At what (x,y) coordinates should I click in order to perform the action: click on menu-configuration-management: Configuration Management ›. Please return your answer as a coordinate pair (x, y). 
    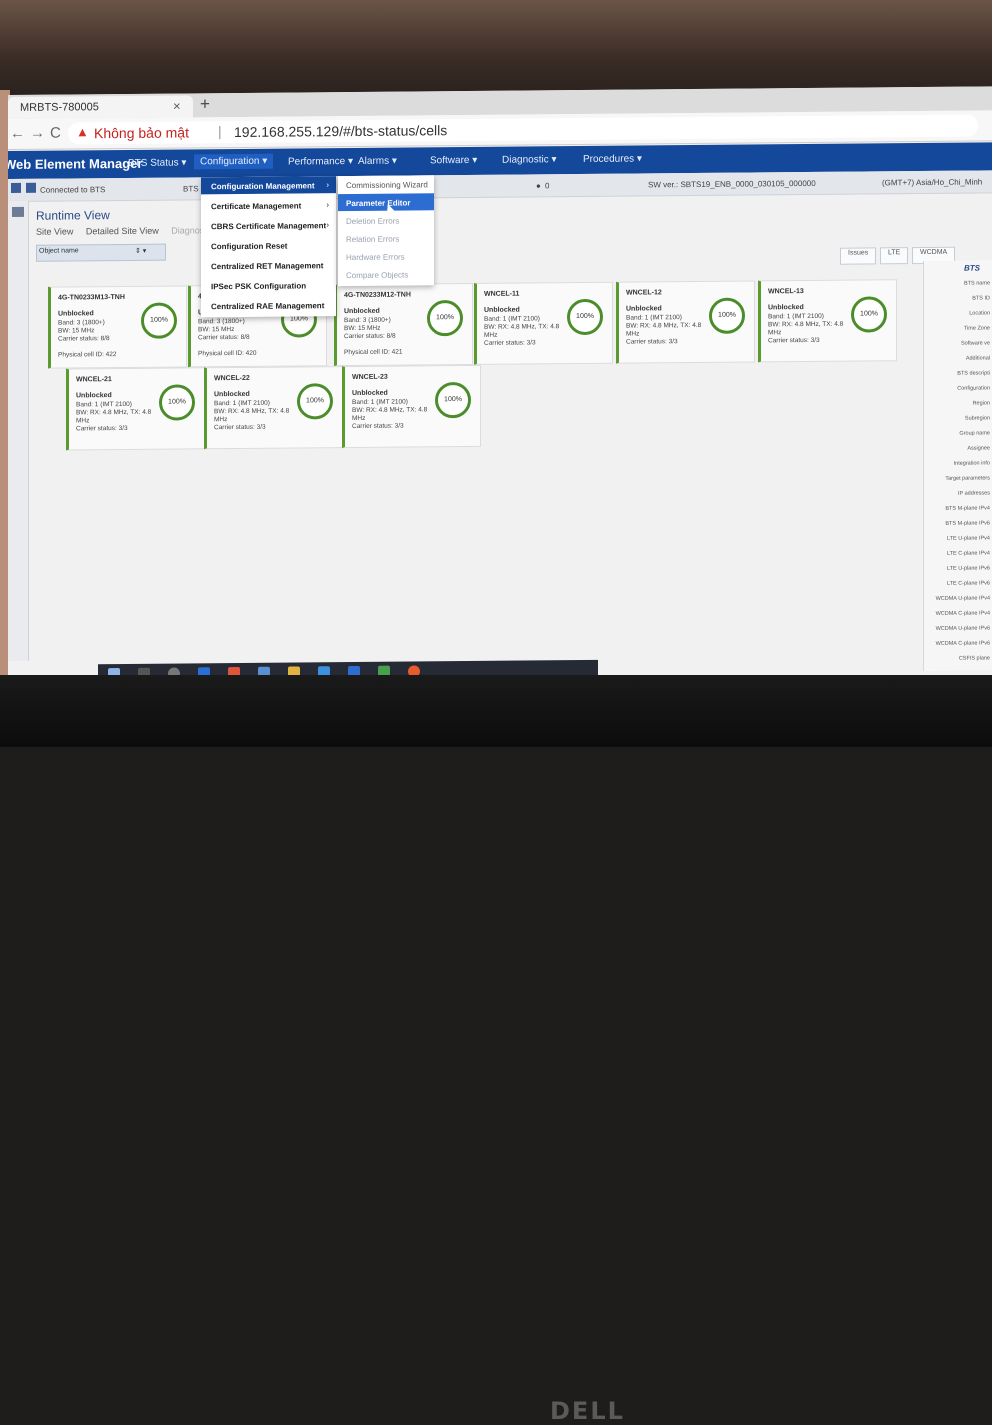
    Looking at the image, I should click on (268, 185).